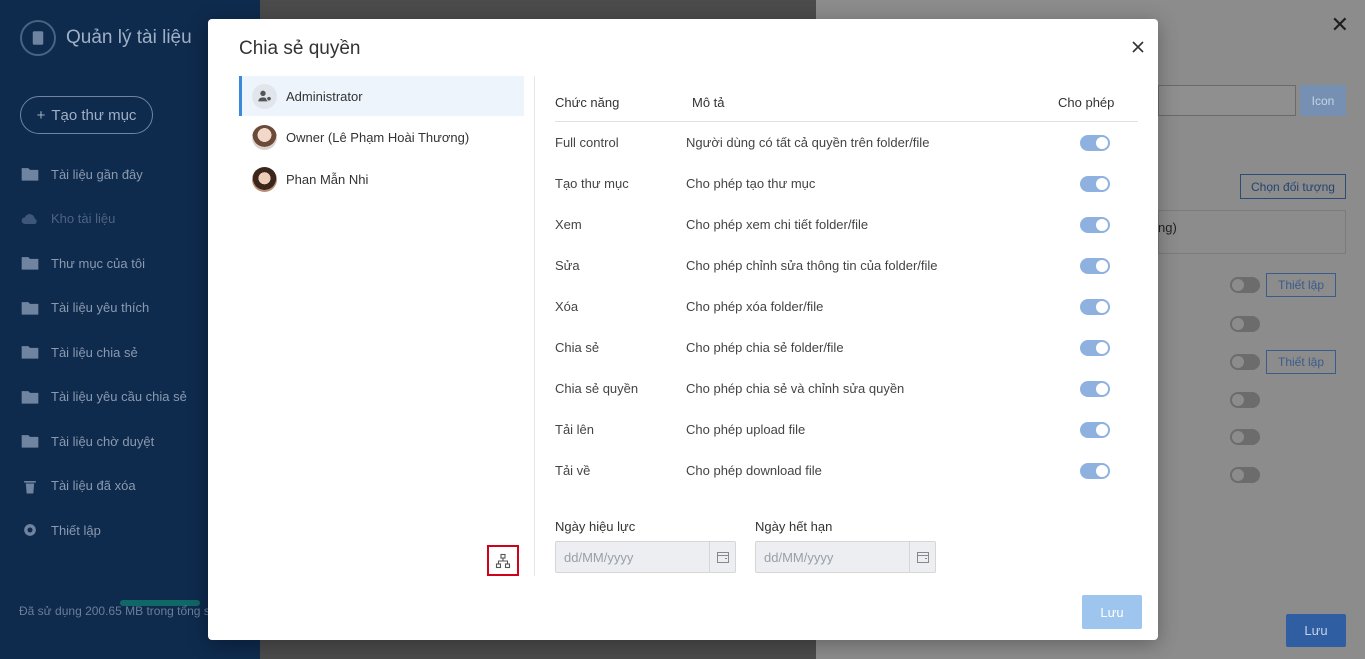 This screenshot has height=659, width=1365. What do you see at coordinates (378, 137) in the screenshot?
I see `user-name: Owner (Lê Phạm Hoài Thương)` at bounding box center [378, 137].